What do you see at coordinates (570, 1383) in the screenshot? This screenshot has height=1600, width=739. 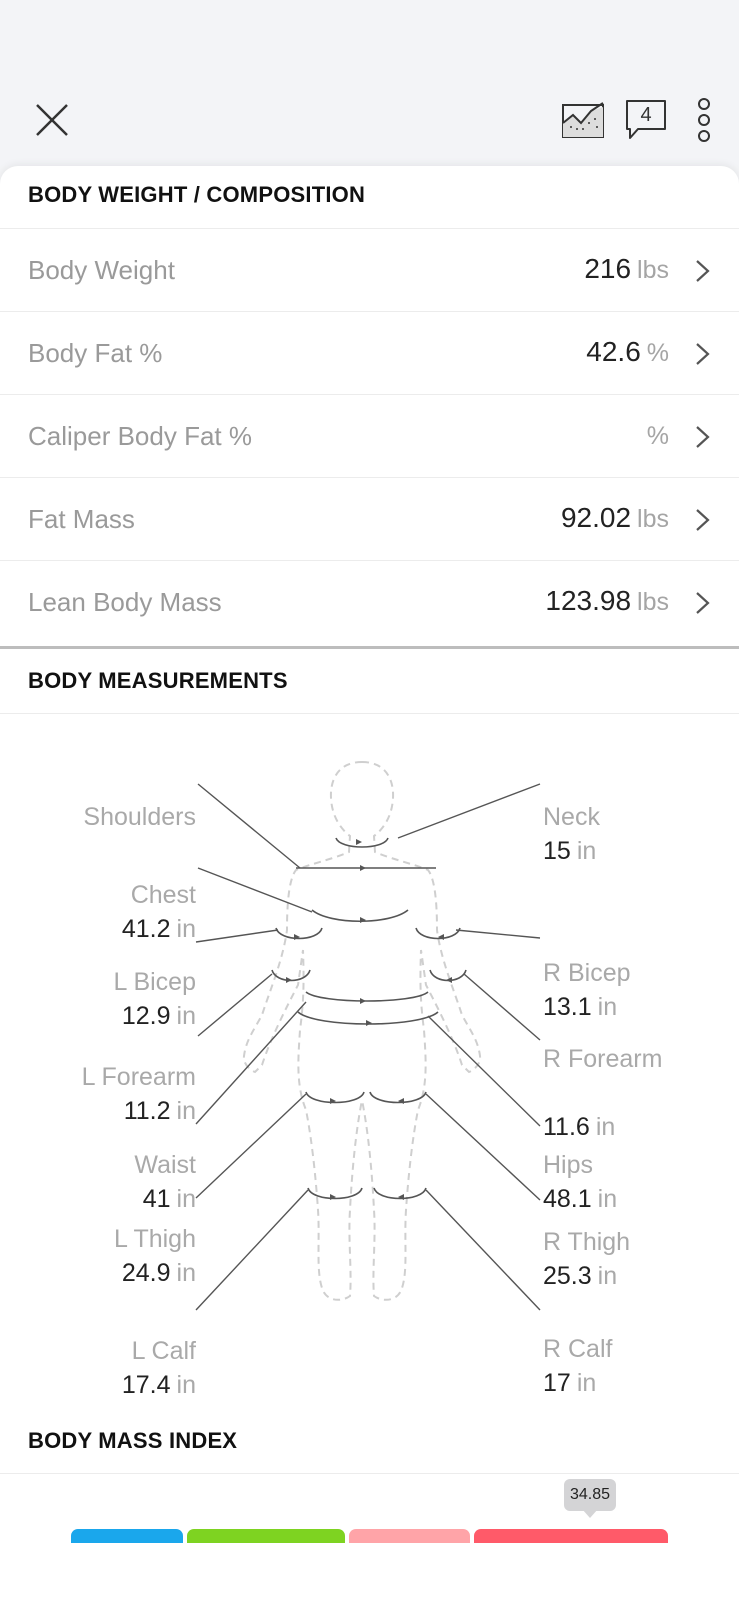 I see `r-calf-value: 17 in` at bounding box center [570, 1383].